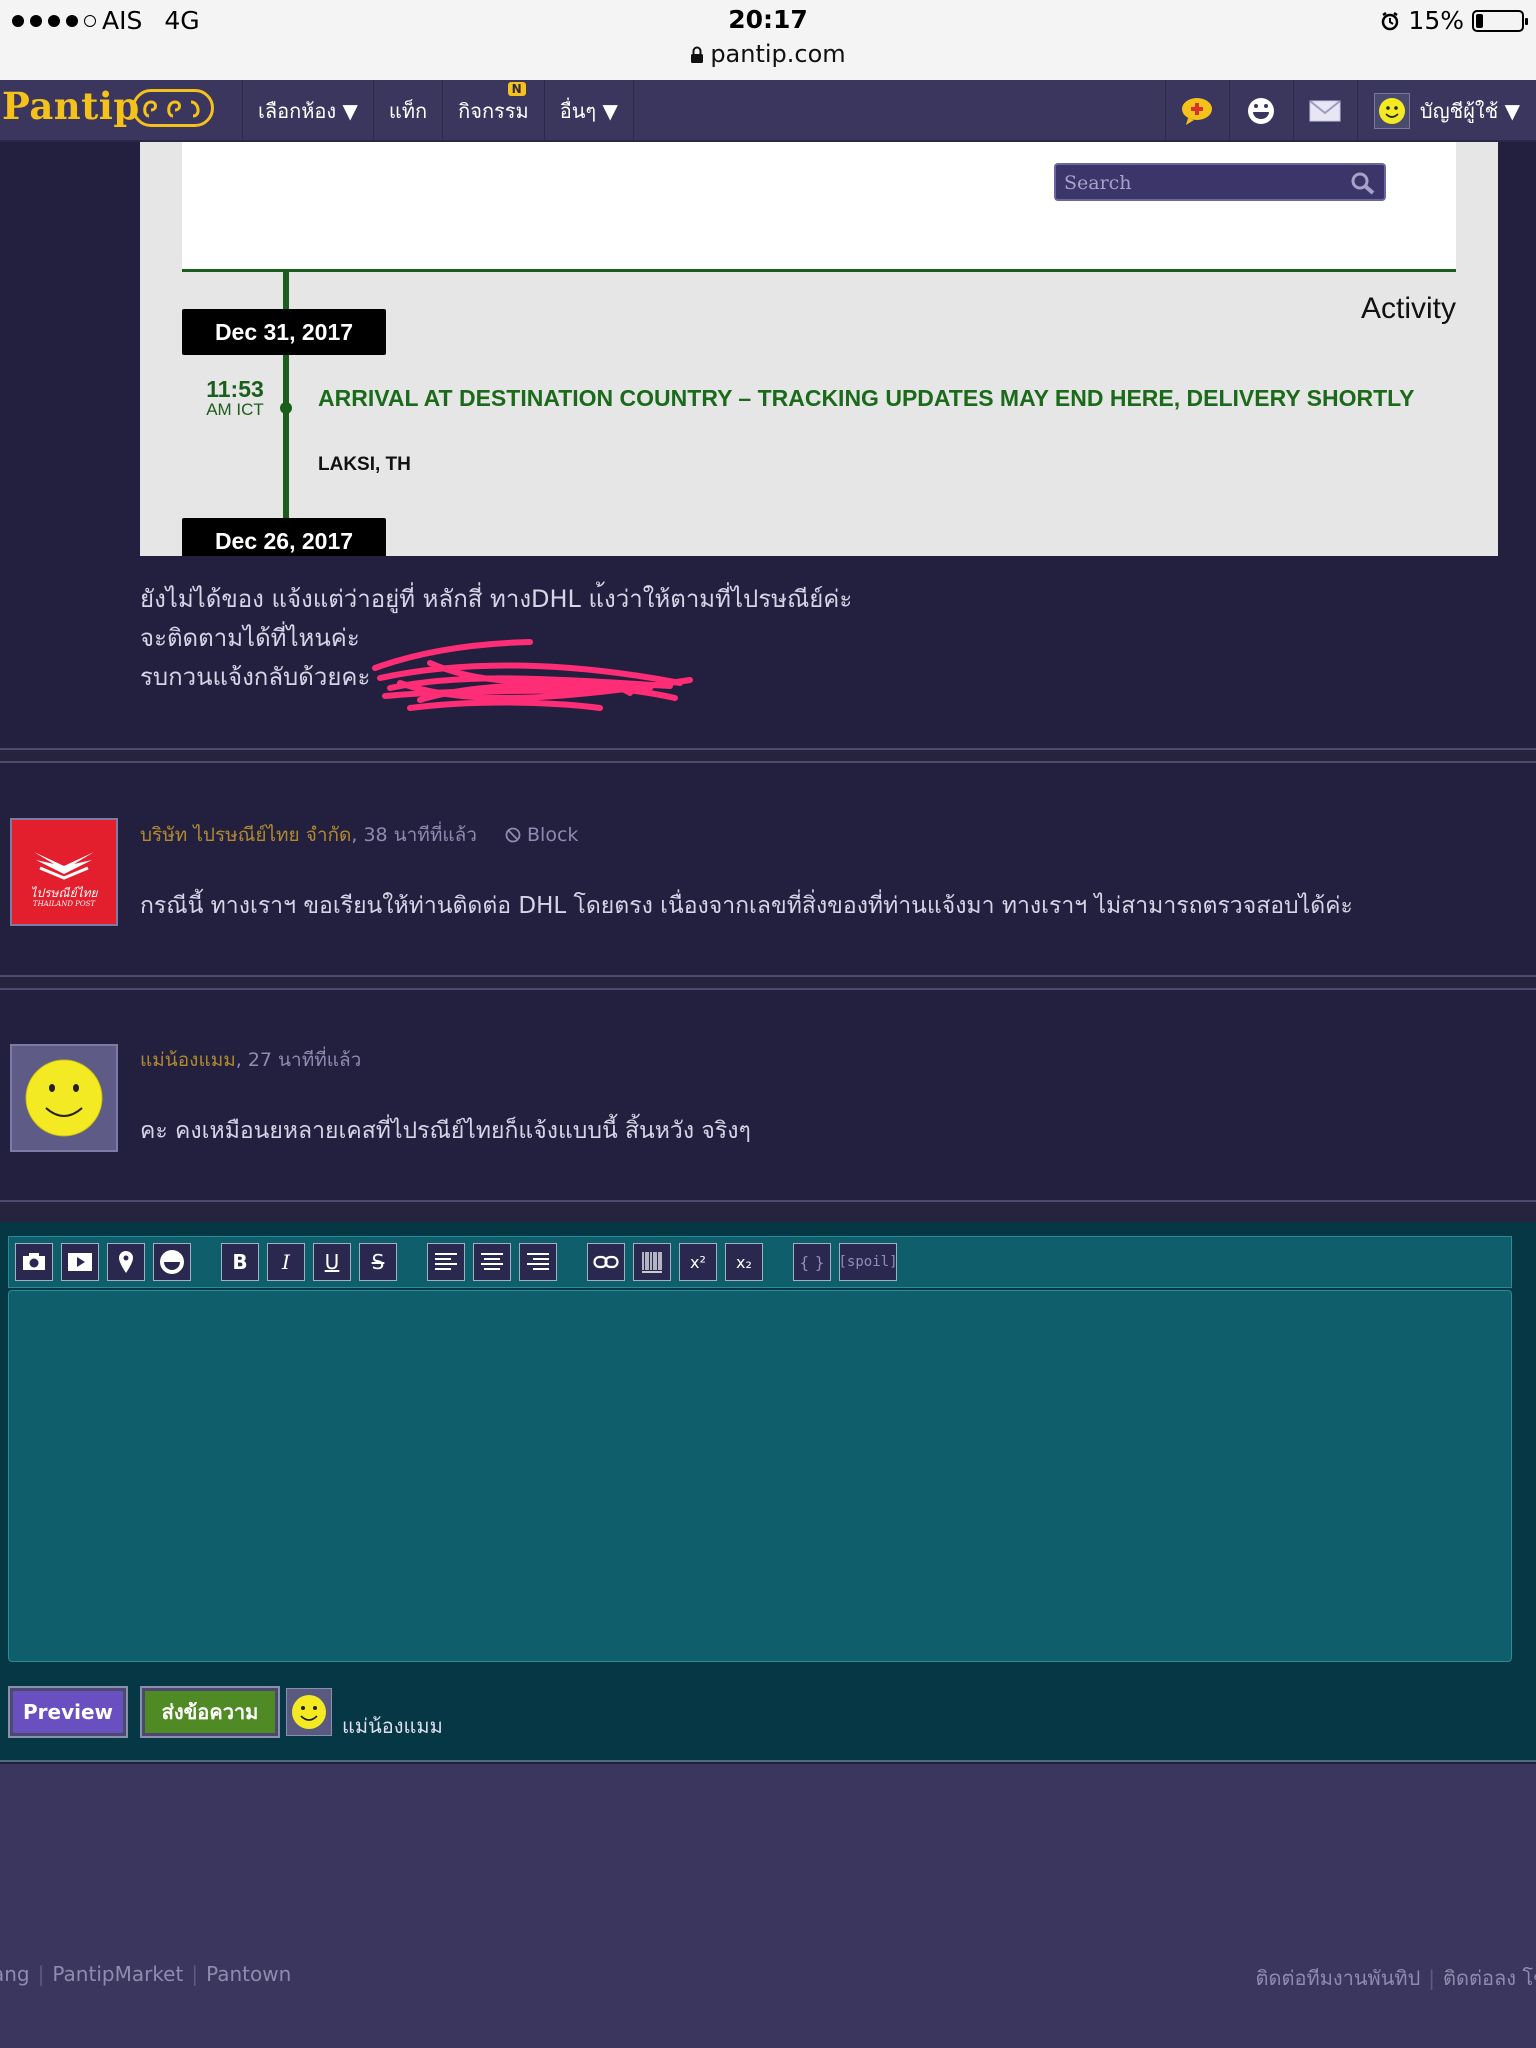  I want to click on user-account-label: บัญชีผู้ใช้ ▼, so click(1469, 111).